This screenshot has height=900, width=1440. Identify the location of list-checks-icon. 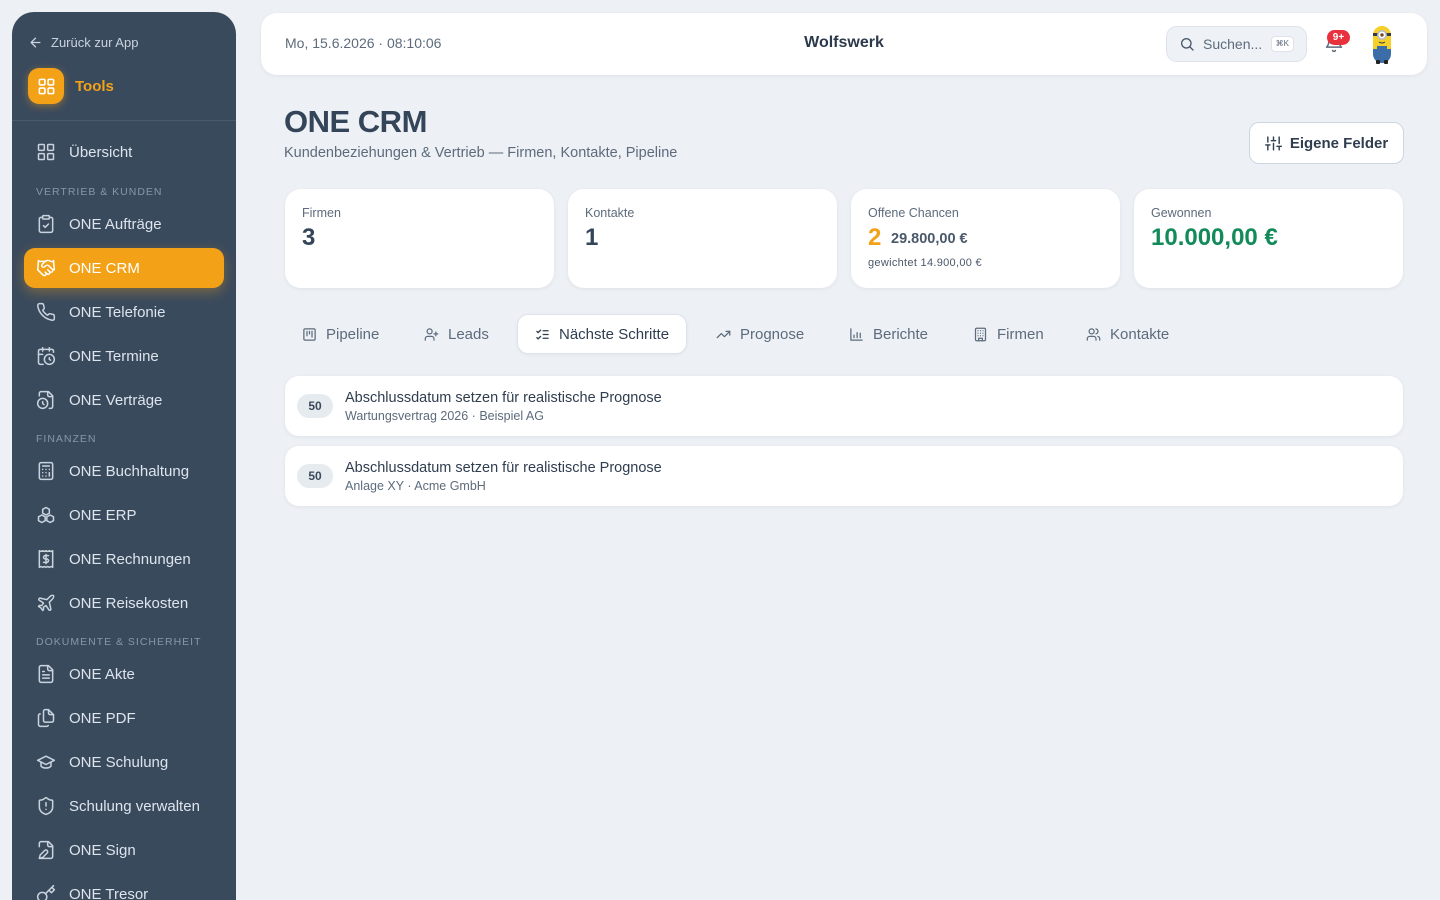
(542, 334).